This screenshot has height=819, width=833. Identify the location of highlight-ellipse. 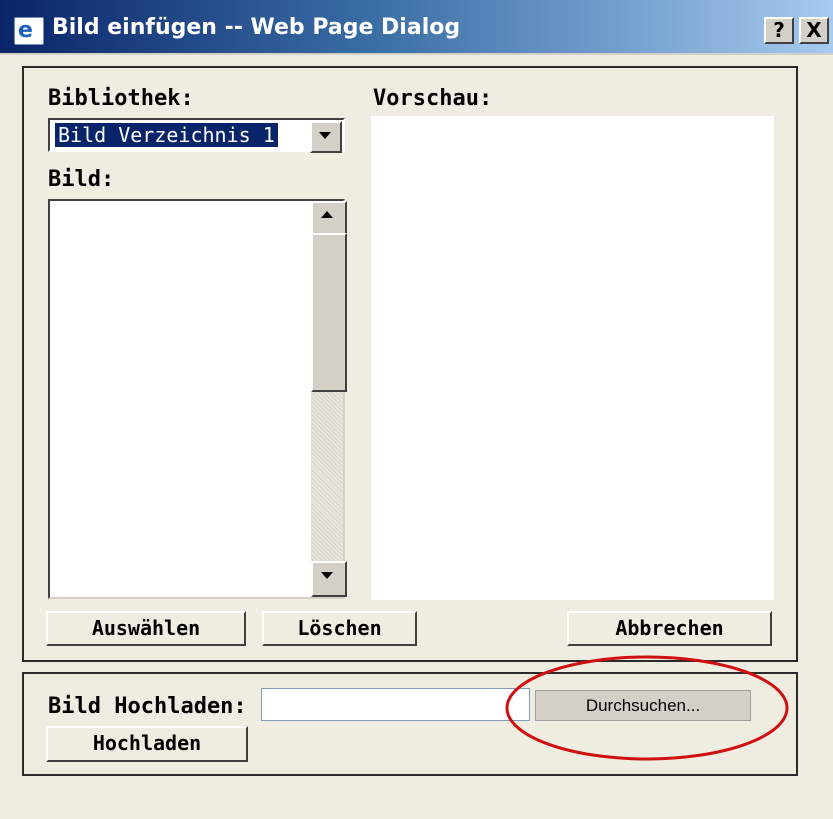
(647, 708).